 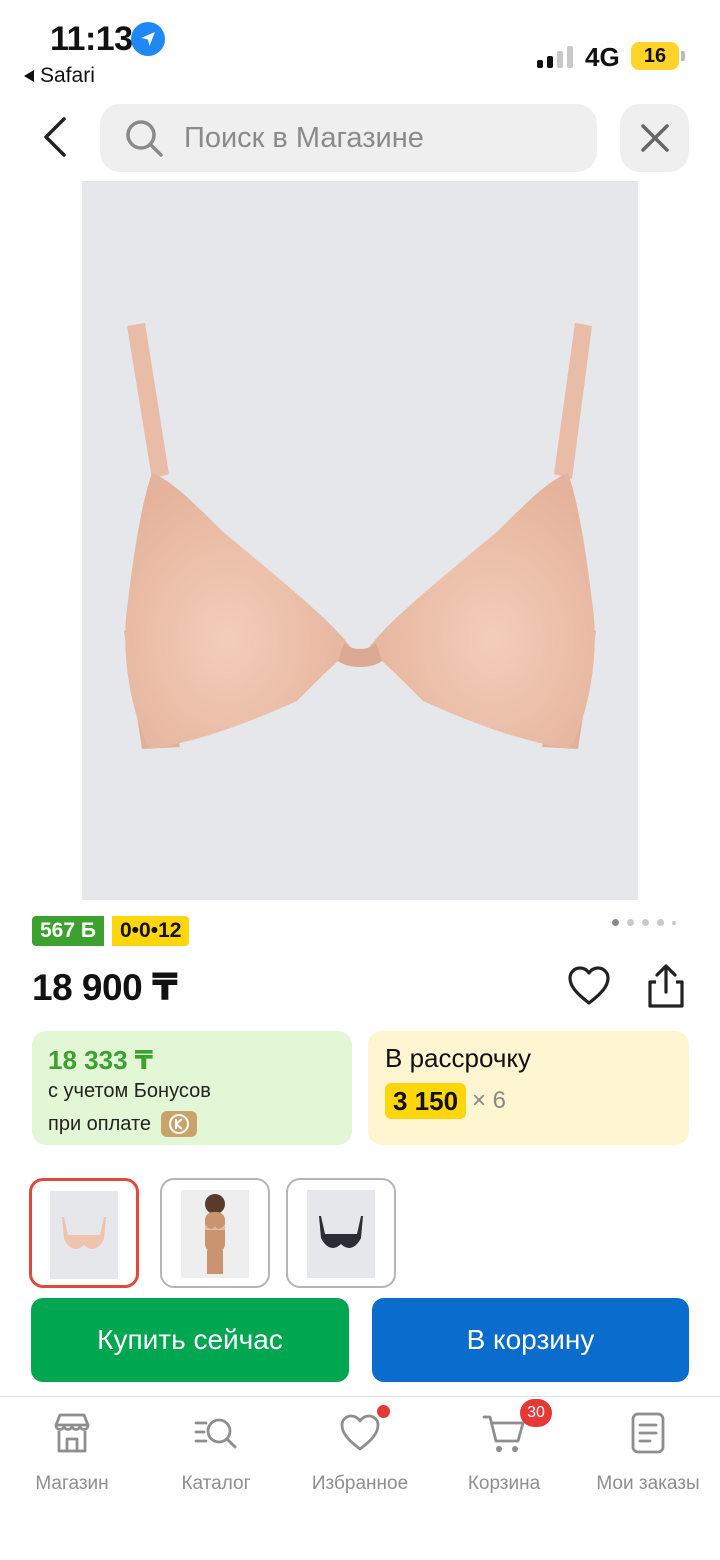 I want to click on close-icon, so click(x=654, y=138).